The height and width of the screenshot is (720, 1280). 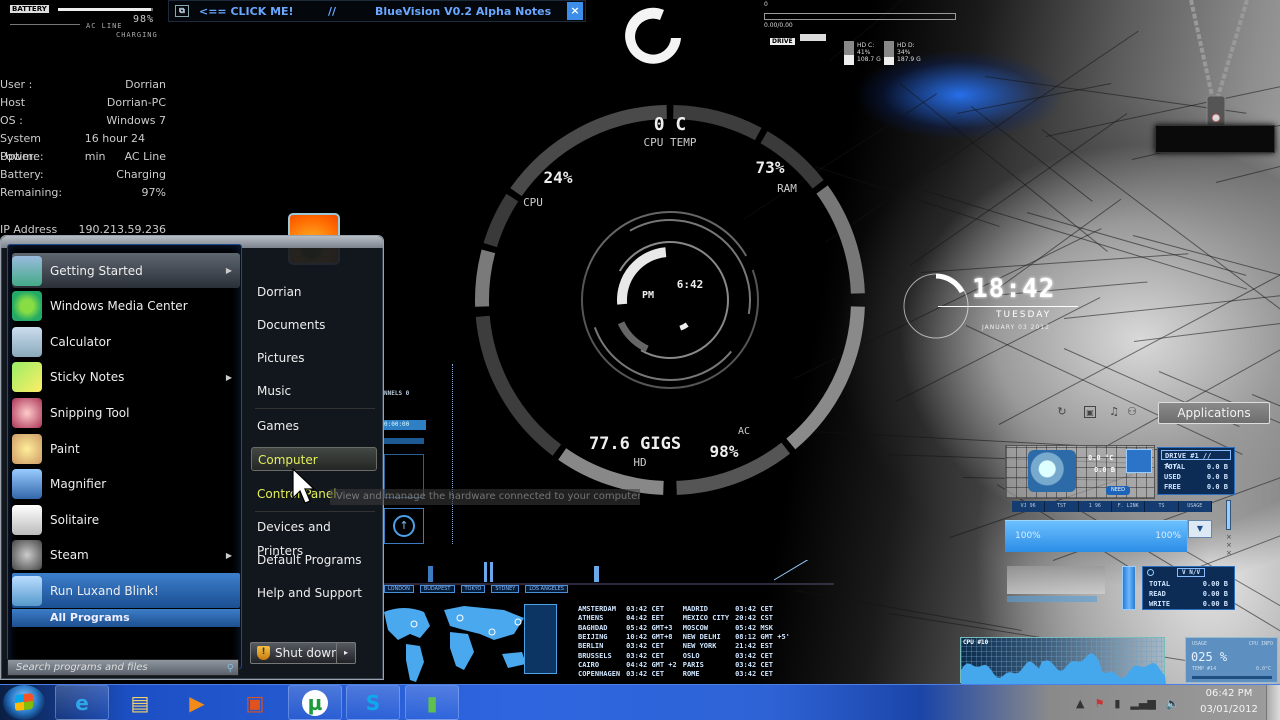 I want to click on place-item: Games, so click(x=314, y=426).